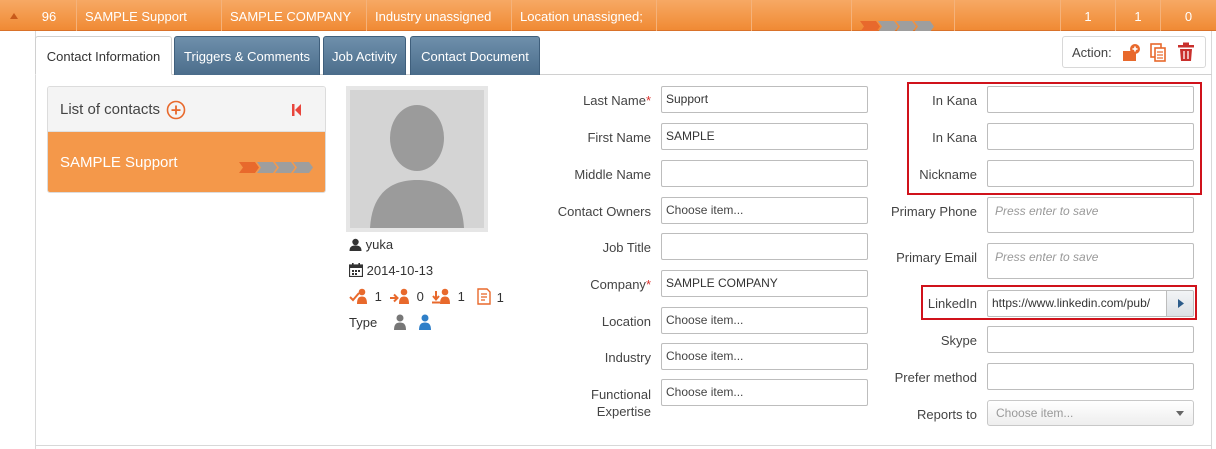  What do you see at coordinates (764, 246) in the screenshot?
I see `job-title-input` at bounding box center [764, 246].